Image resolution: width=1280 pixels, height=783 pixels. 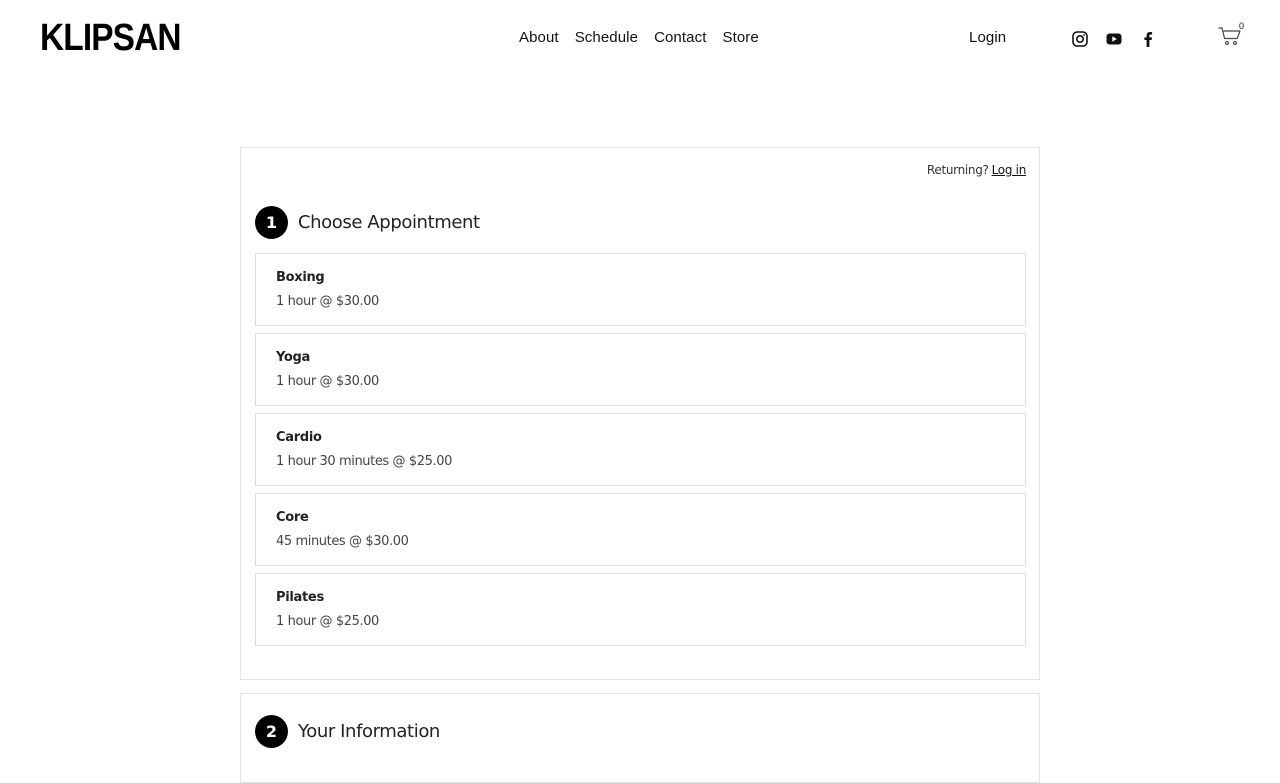 I want to click on returning-prompt: Returning? Log in, so click(x=976, y=170).